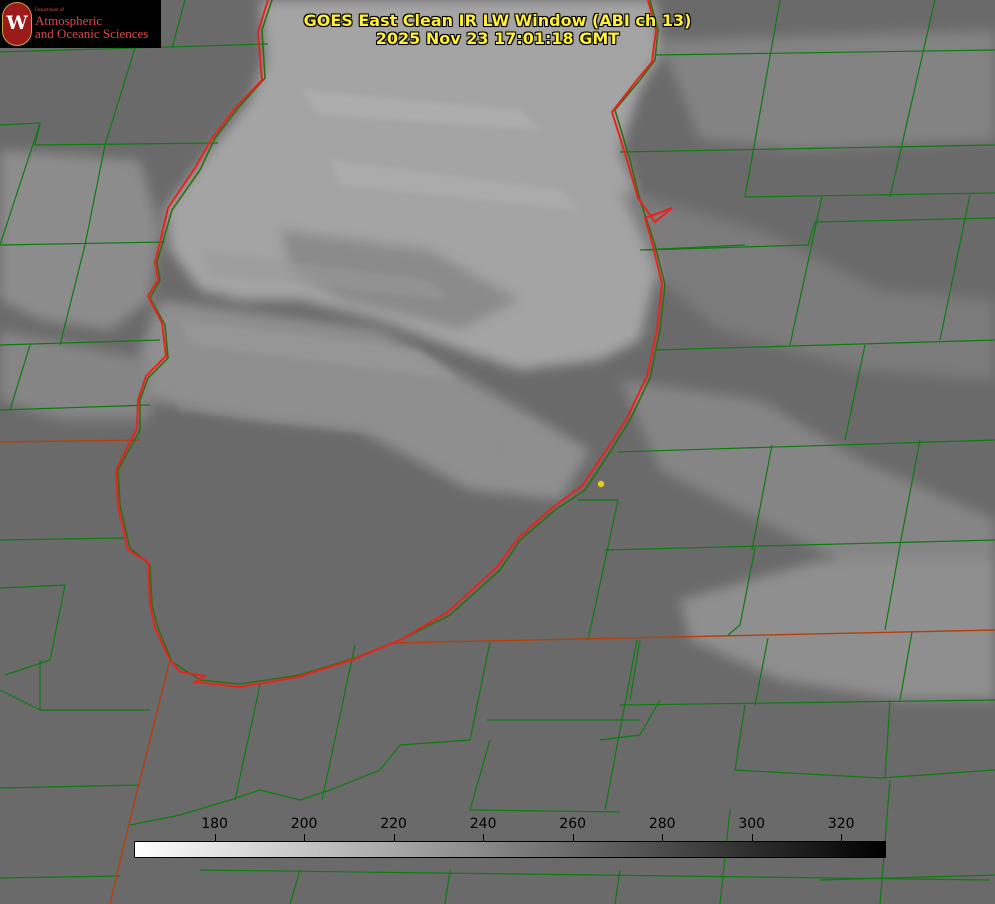 Image resolution: width=995 pixels, height=904 pixels. Describe the element at coordinates (573, 824) in the screenshot. I see `colorbar-tick-label: 260` at that location.